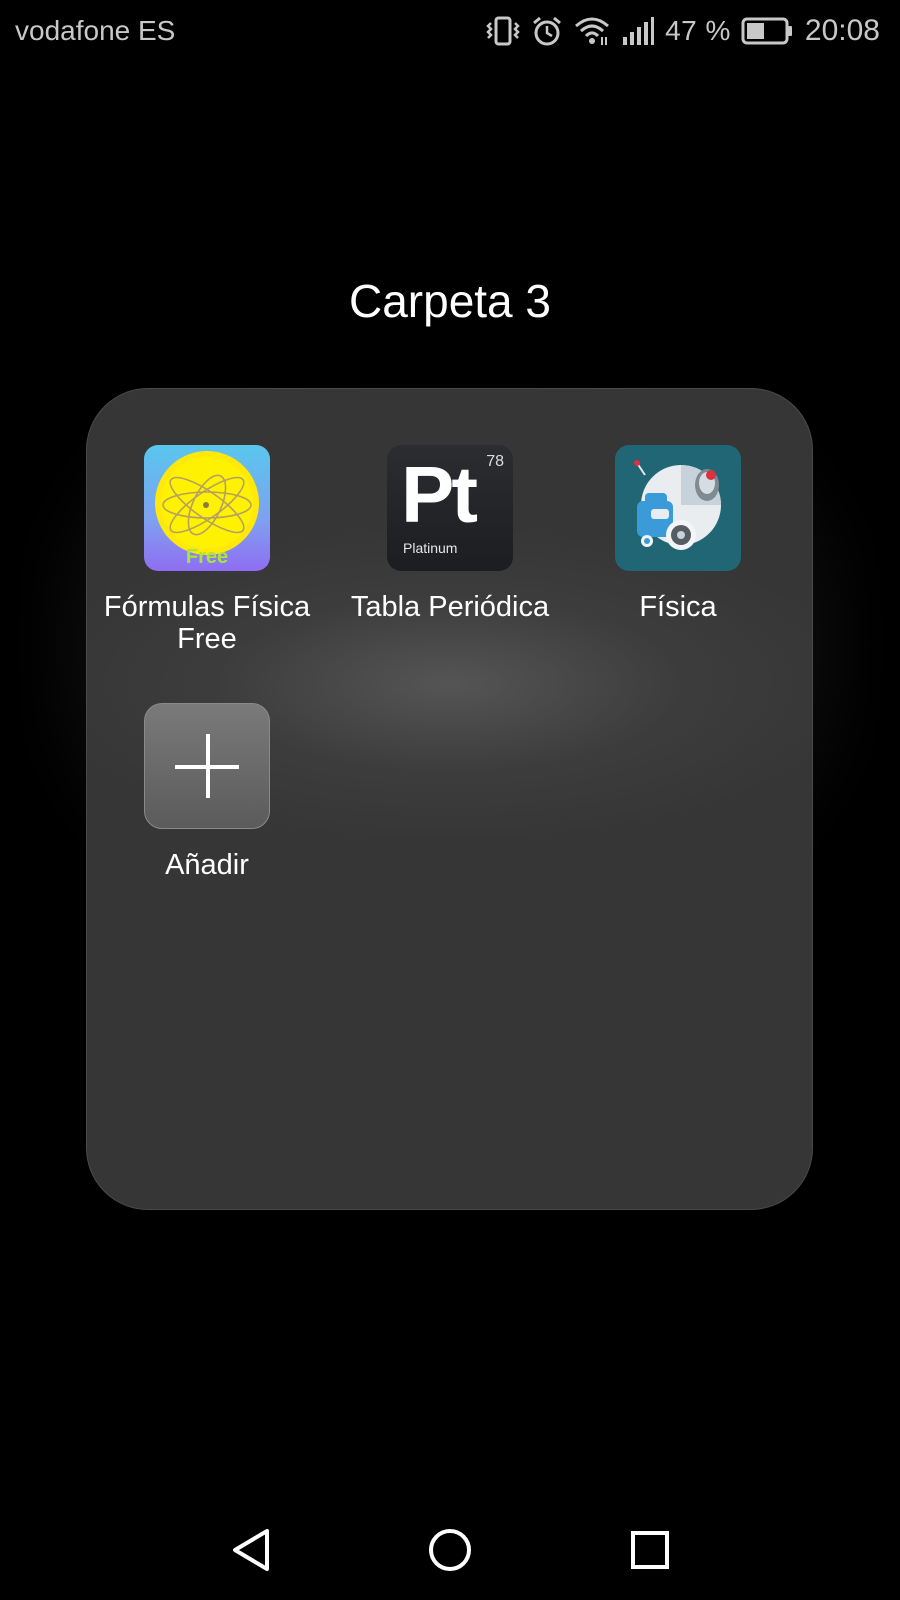 This screenshot has height=1600, width=900. I want to click on status-icons: 47 % 20:08, so click(682, 31).